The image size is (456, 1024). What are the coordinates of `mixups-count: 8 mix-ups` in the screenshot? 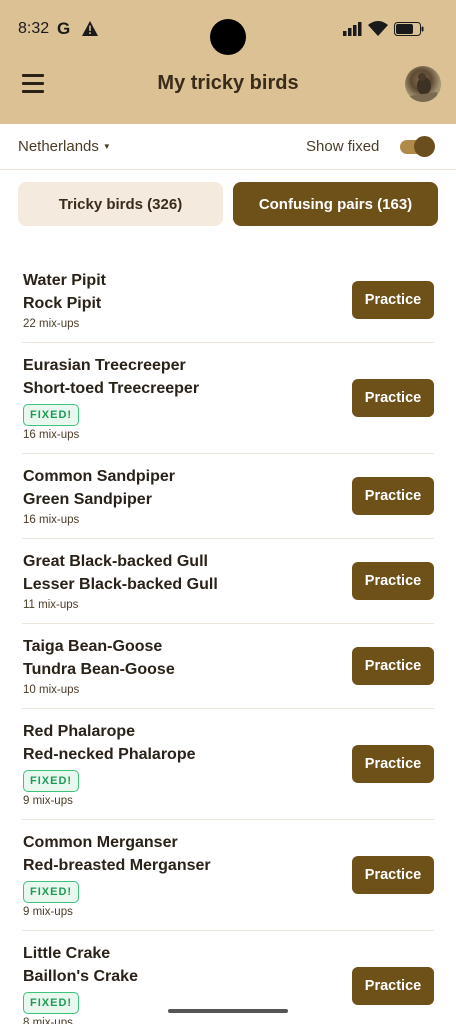 It's located at (48, 1020).